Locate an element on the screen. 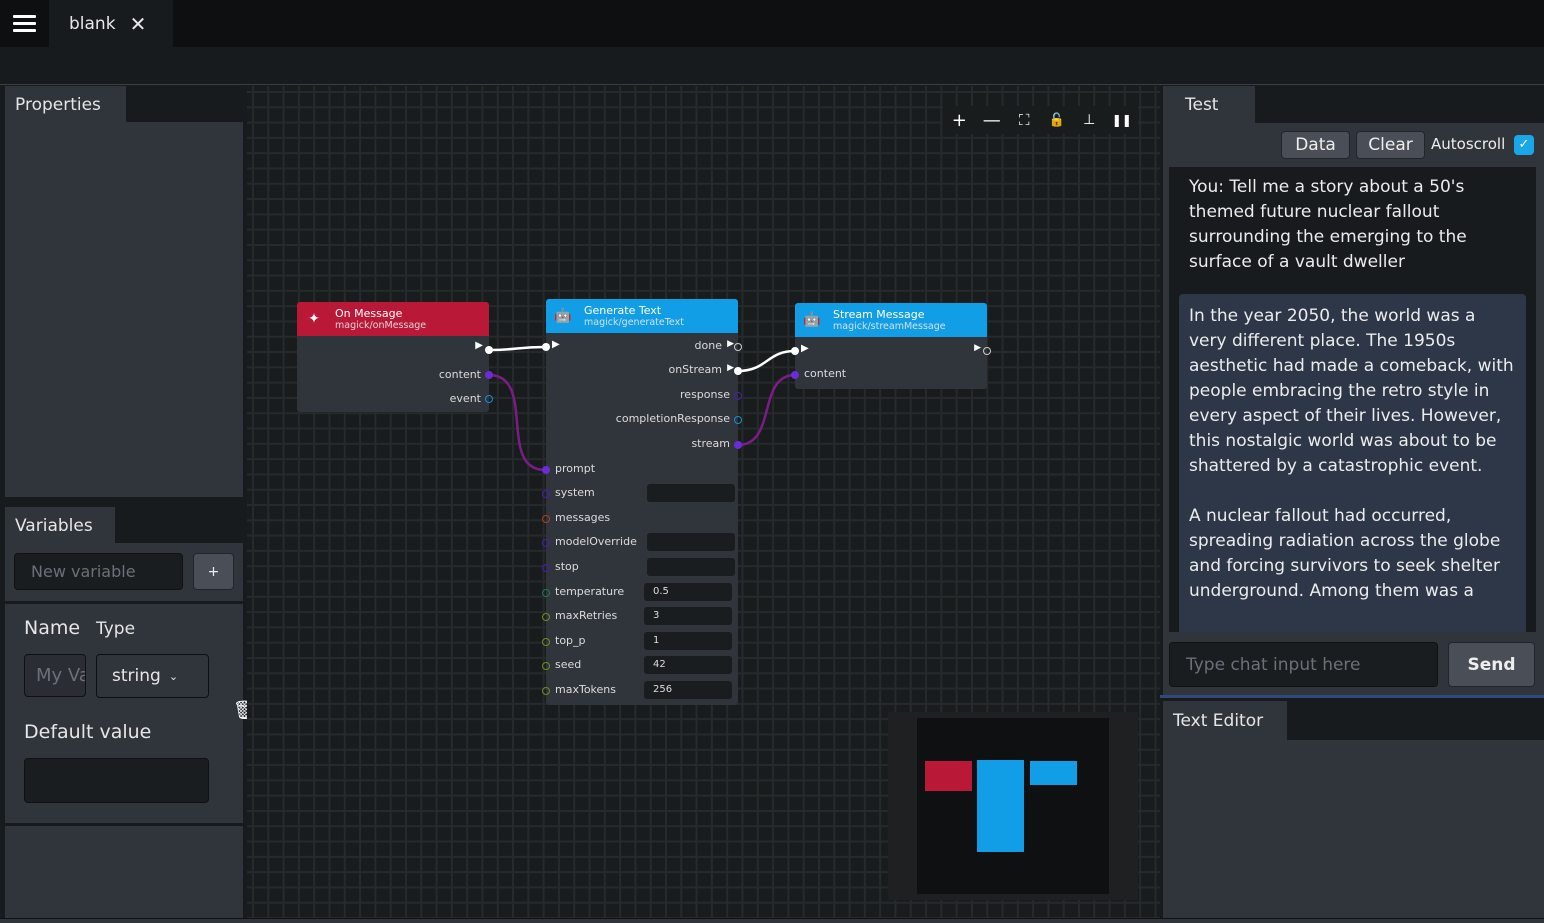 The image size is (1544, 923). default-value-input is located at coordinates (116, 780).